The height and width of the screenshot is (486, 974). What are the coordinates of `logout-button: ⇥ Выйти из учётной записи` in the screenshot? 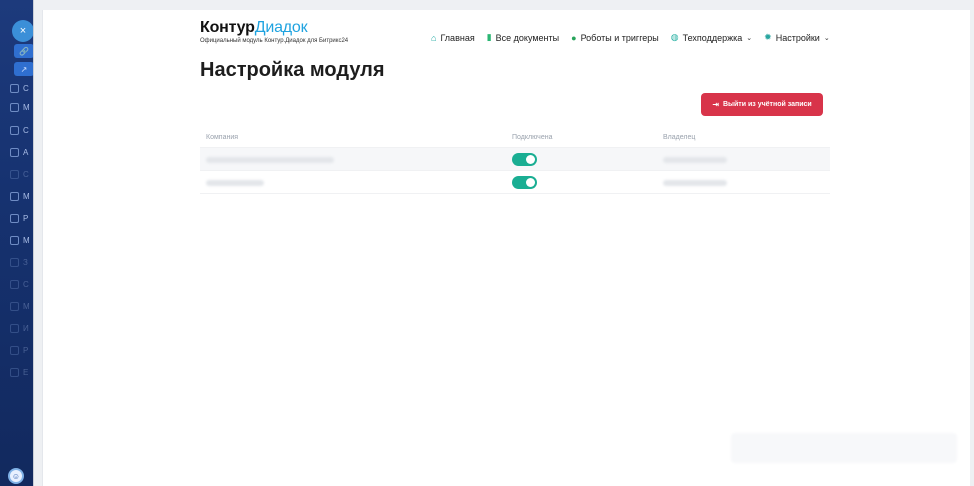 It's located at (762, 104).